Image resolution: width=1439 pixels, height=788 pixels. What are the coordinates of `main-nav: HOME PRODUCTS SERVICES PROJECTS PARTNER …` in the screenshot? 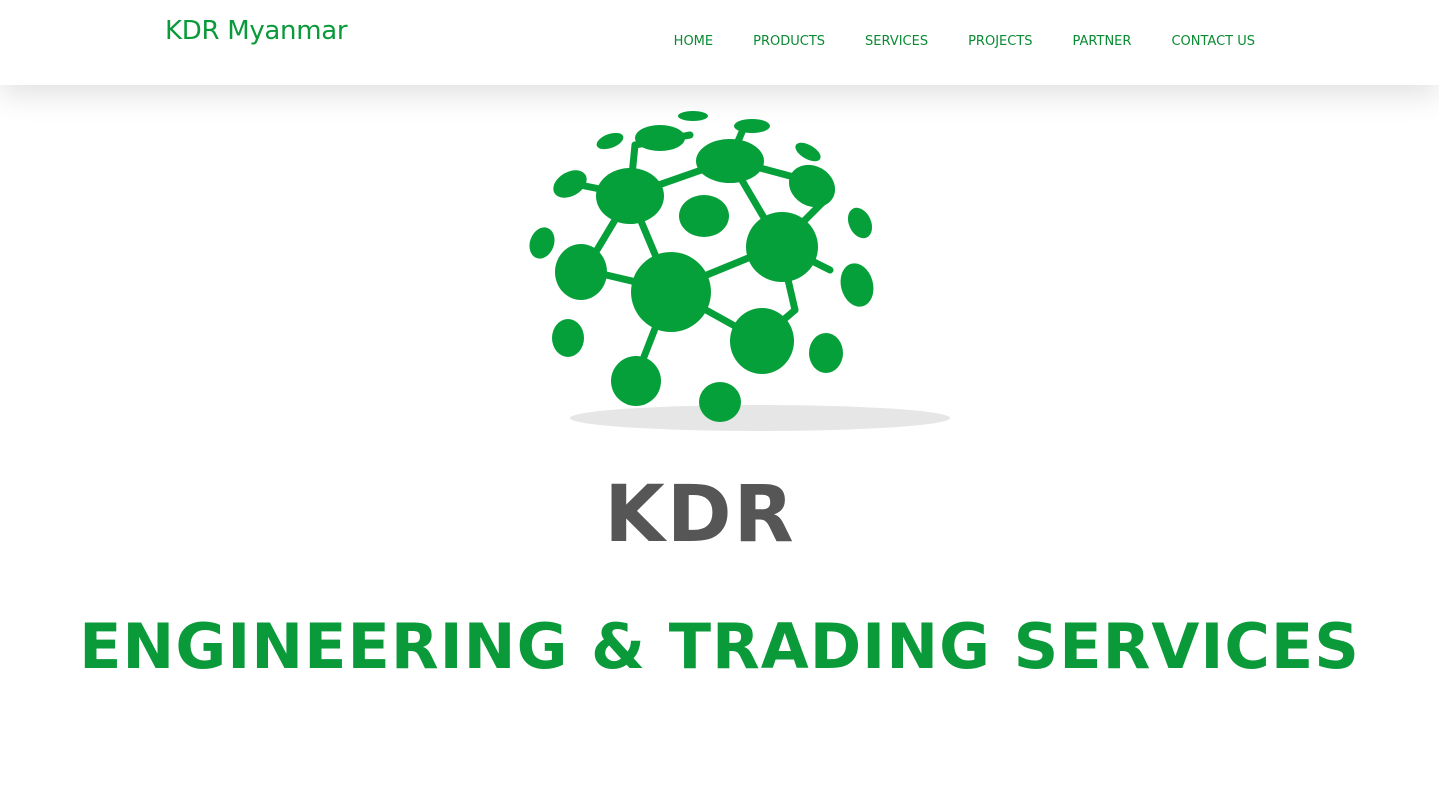 It's located at (964, 41).